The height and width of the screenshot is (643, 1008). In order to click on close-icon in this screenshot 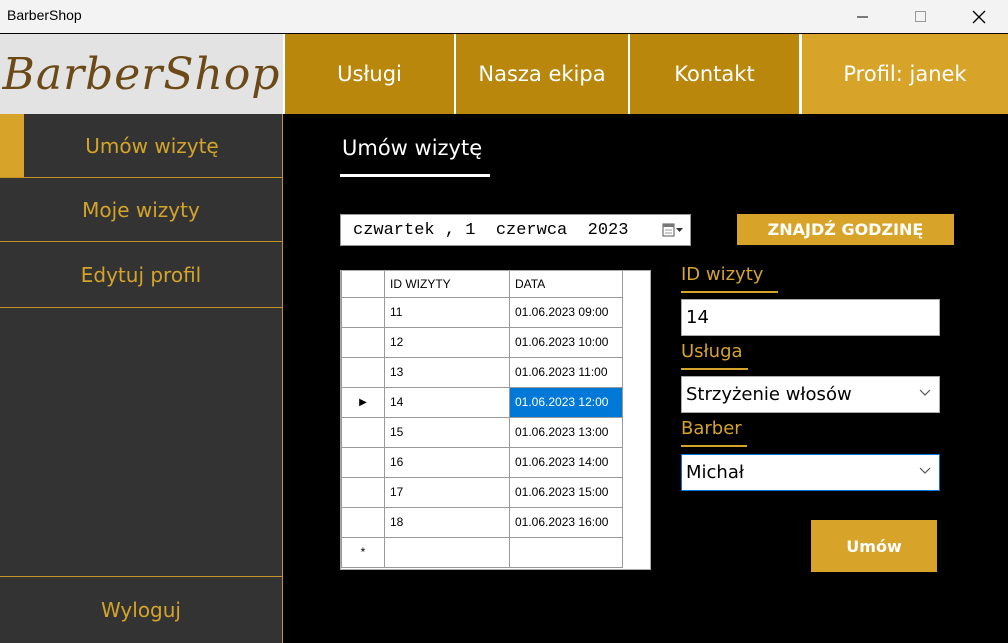, I will do `click(979, 16)`.